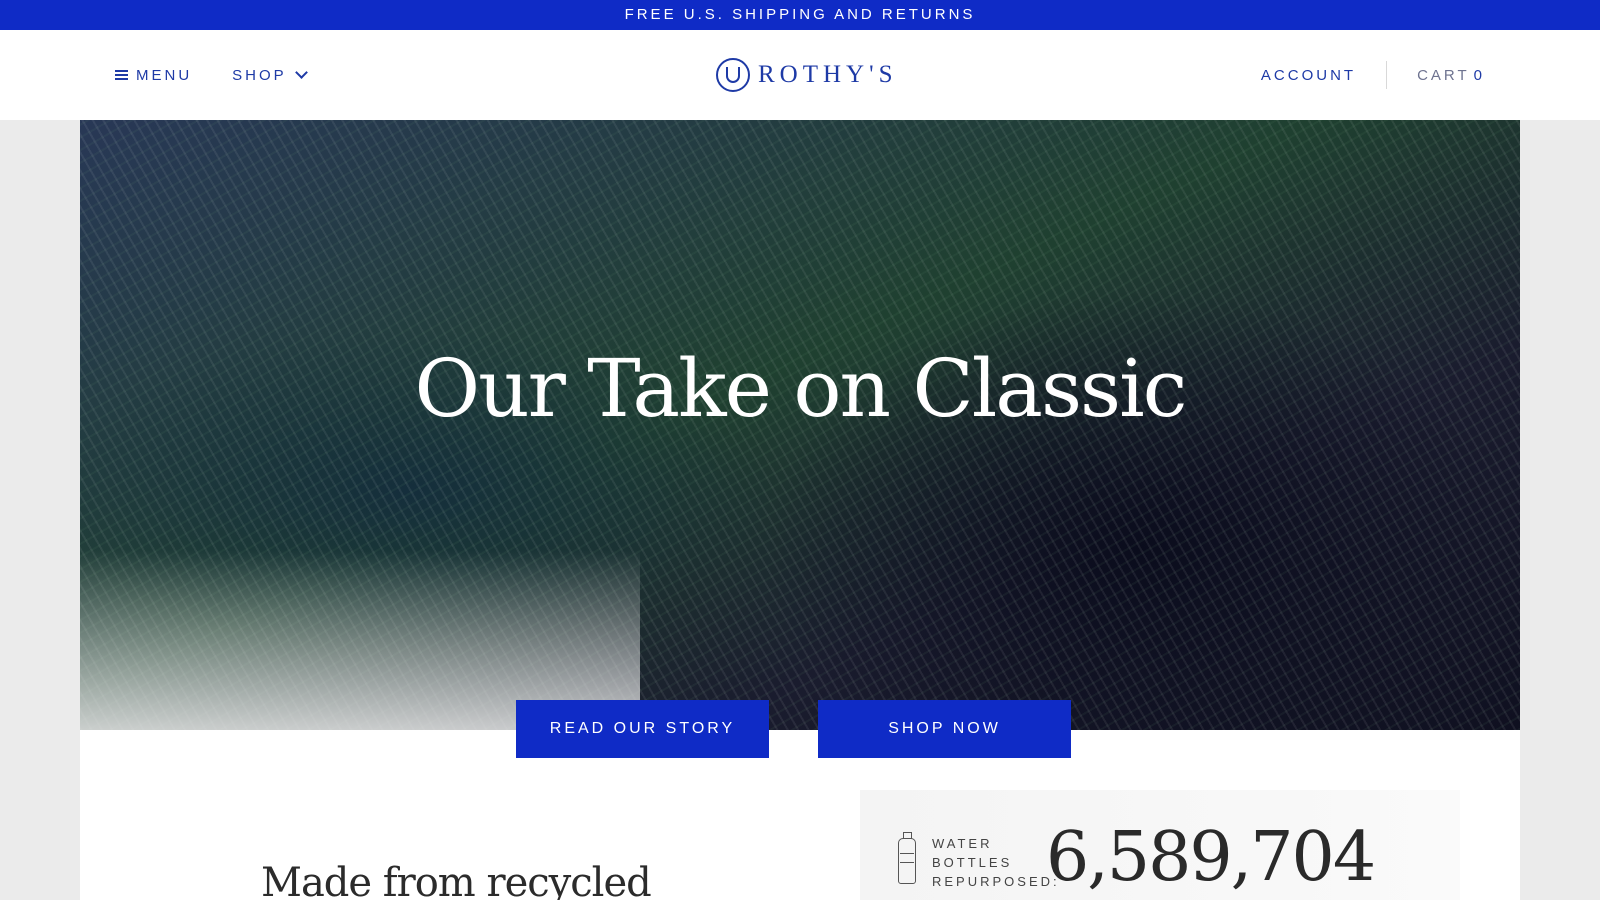  I want to click on promo-banner: FREE U.S. SHIPPING AND RETURNS, so click(800, 15).